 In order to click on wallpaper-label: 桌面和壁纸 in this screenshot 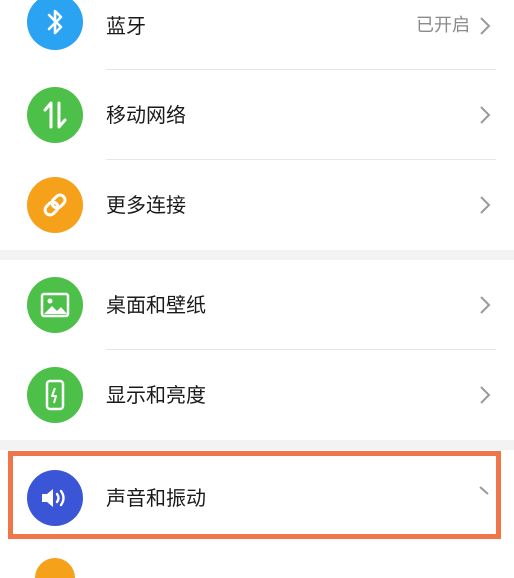, I will do `click(156, 305)`.